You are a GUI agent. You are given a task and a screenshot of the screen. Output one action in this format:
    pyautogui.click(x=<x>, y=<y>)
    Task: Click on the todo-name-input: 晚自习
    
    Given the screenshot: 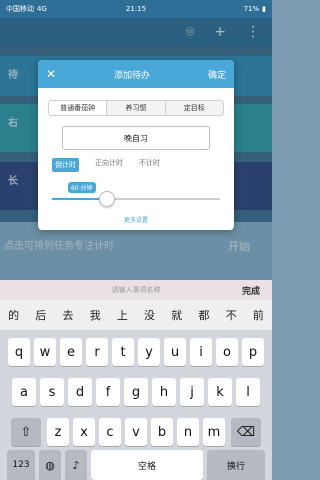 What is the action you would take?
    pyautogui.click(x=136, y=138)
    